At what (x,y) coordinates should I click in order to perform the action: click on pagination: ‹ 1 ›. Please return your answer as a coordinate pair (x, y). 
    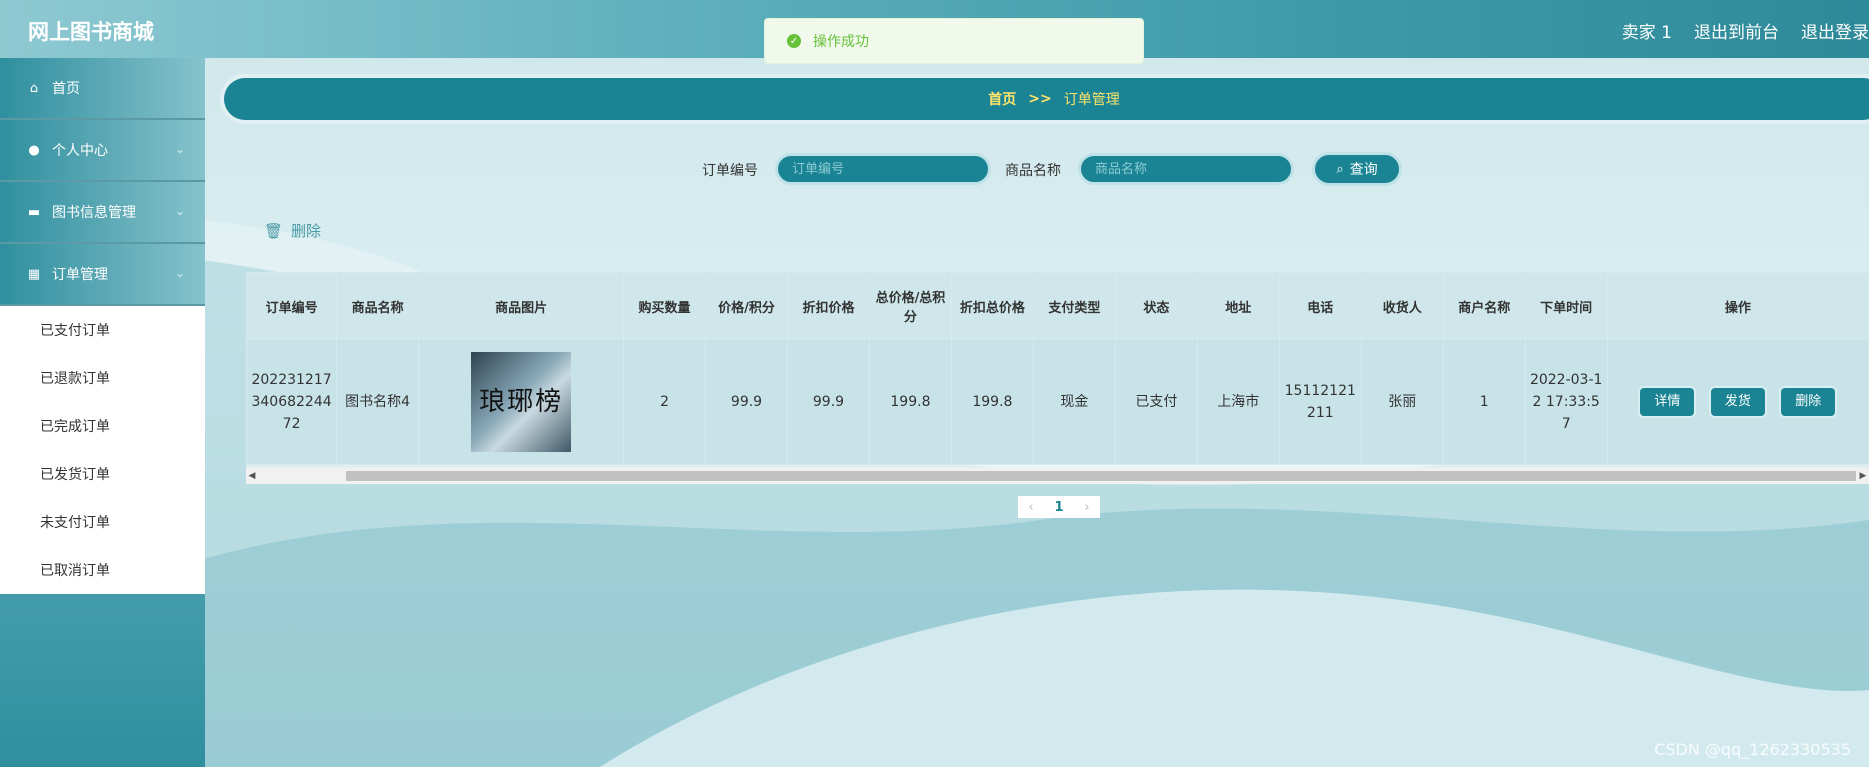
    Looking at the image, I should click on (1059, 507).